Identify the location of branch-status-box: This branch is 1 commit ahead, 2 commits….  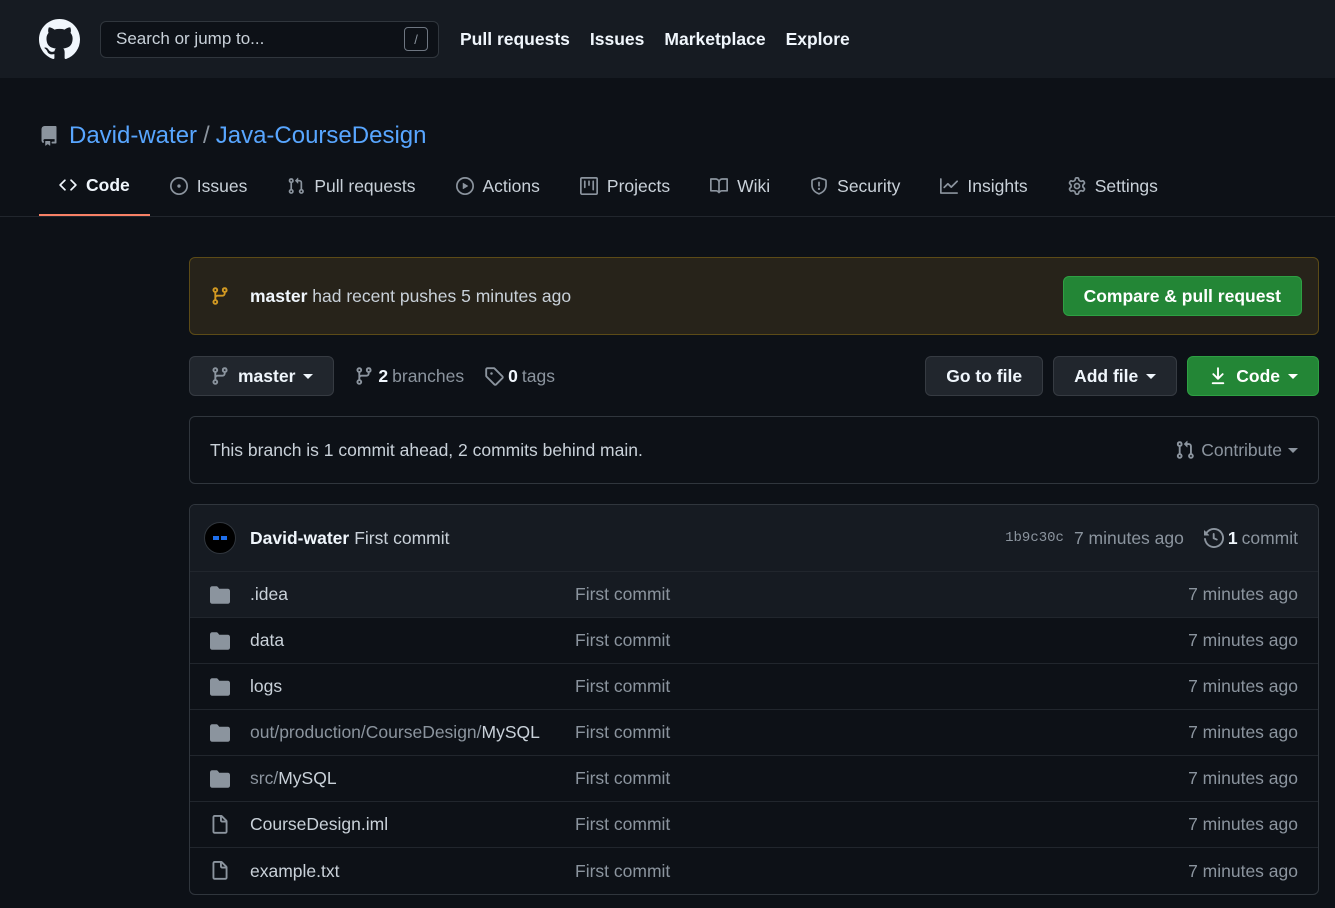
(754, 450).